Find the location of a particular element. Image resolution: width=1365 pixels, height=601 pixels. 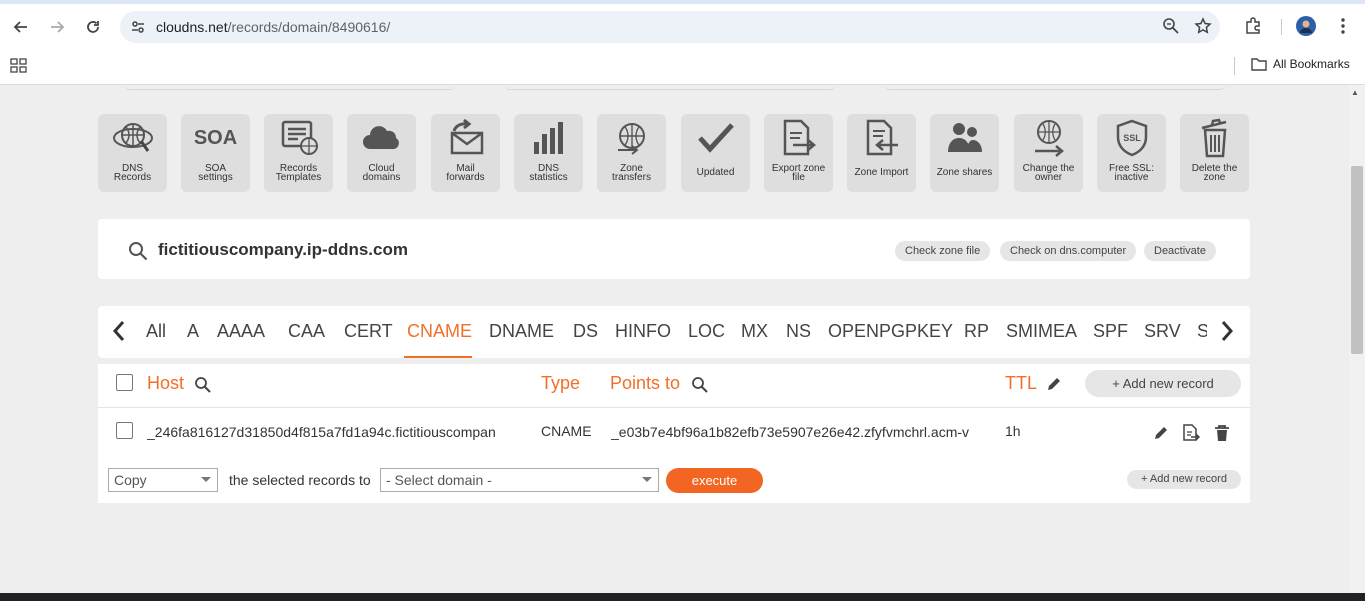

tile-label-line2: forwards is located at coordinates (465, 177).